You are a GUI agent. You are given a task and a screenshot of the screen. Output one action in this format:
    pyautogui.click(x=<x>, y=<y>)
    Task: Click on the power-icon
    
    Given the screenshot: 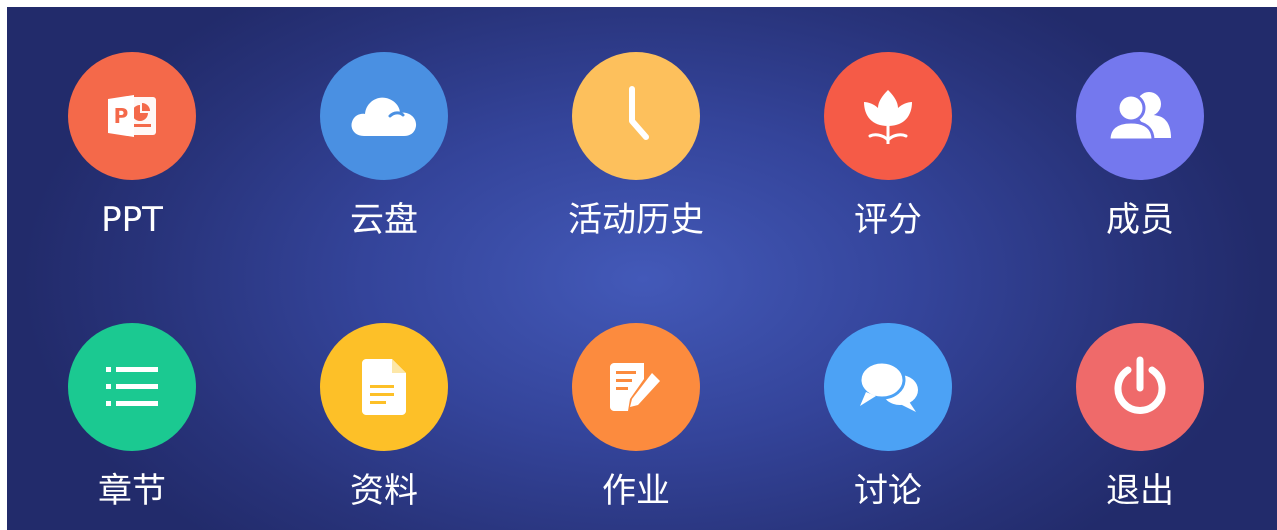 What is the action you would take?
    pyautogui.click(x=1140, y=387)
    